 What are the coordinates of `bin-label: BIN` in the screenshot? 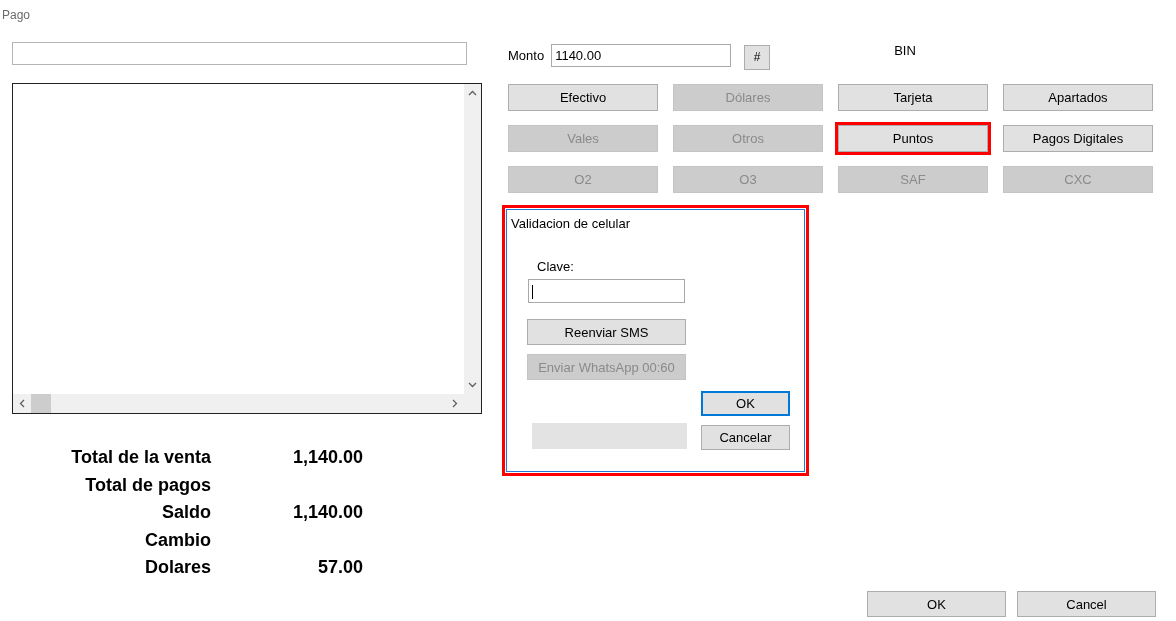 It's located at (905, 50).